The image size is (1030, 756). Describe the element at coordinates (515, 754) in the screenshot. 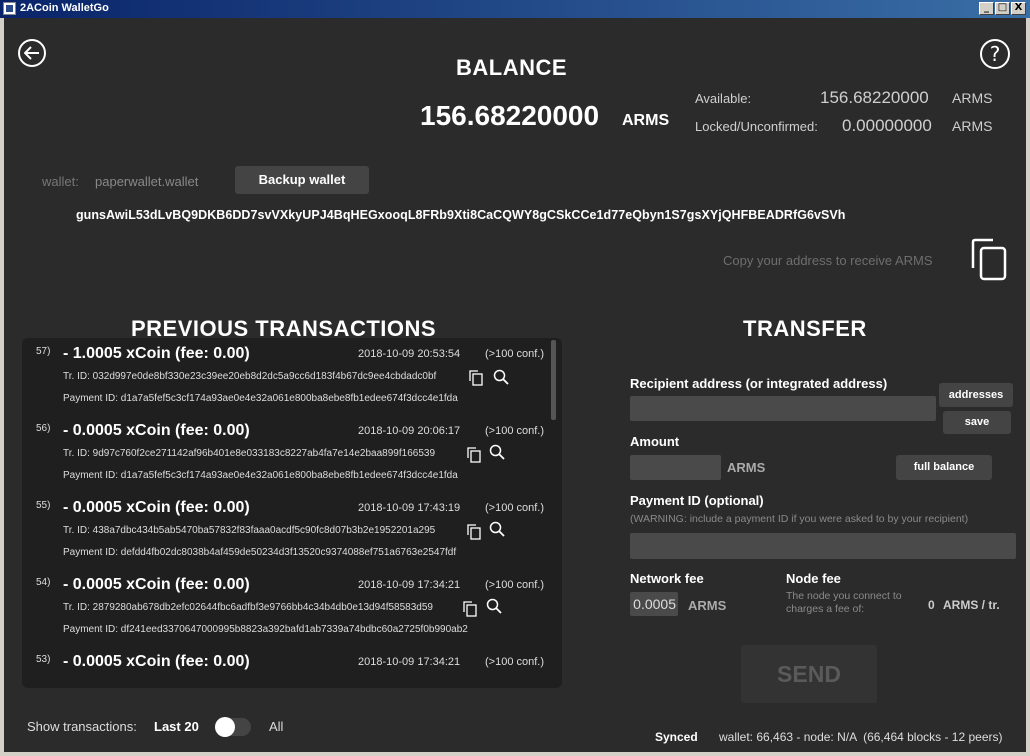

I see `window-frame-bottom` at that location.